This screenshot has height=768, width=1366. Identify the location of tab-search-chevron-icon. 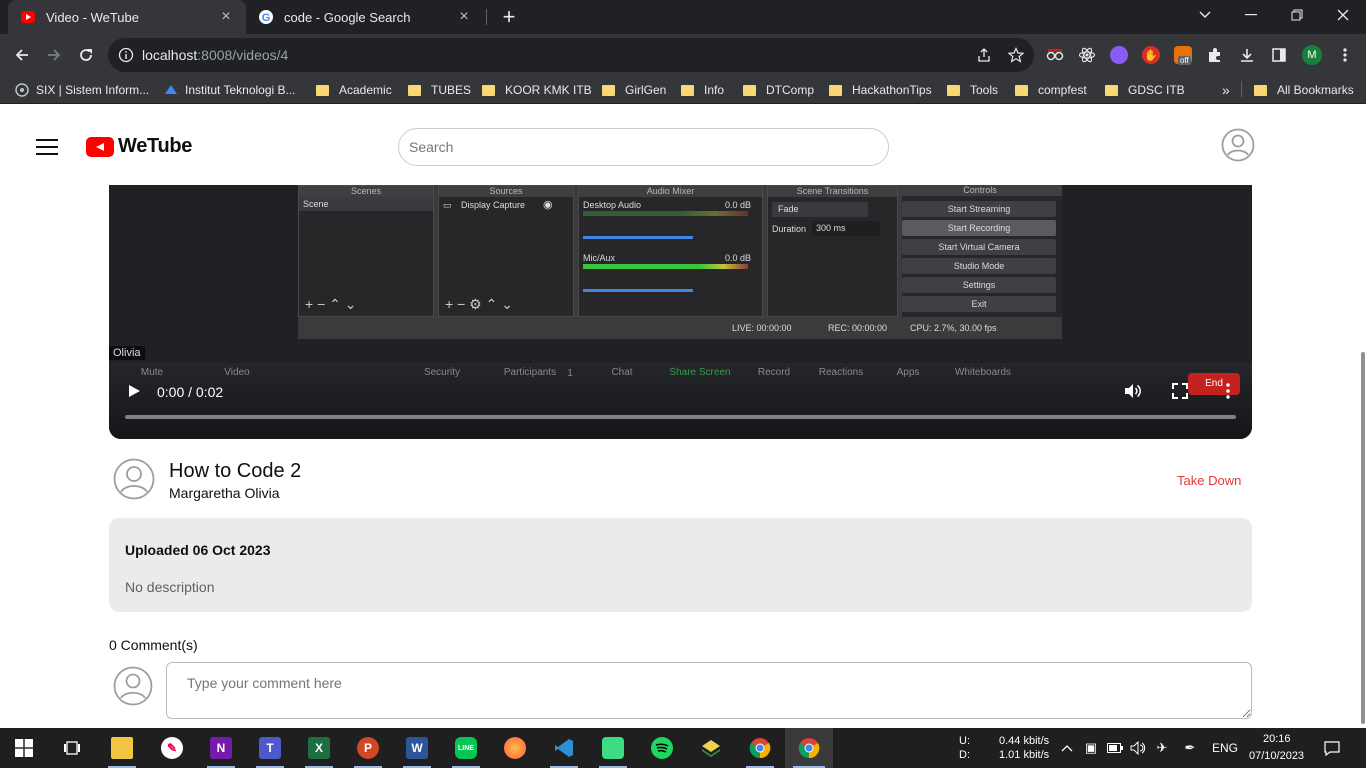
(1205, 15).